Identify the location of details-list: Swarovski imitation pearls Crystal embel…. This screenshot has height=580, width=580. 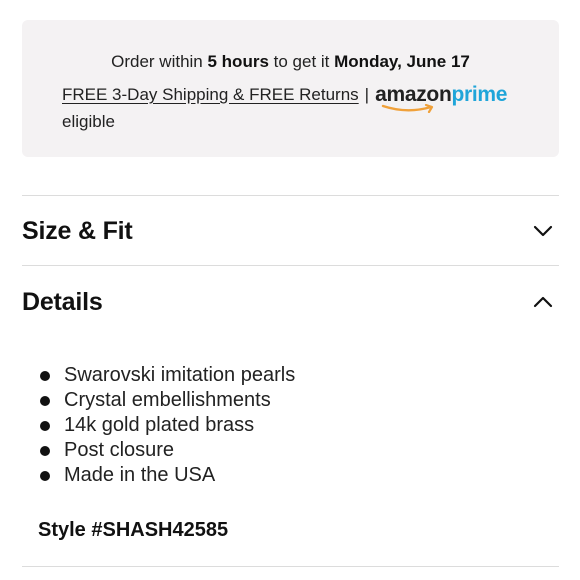
(167, 425).